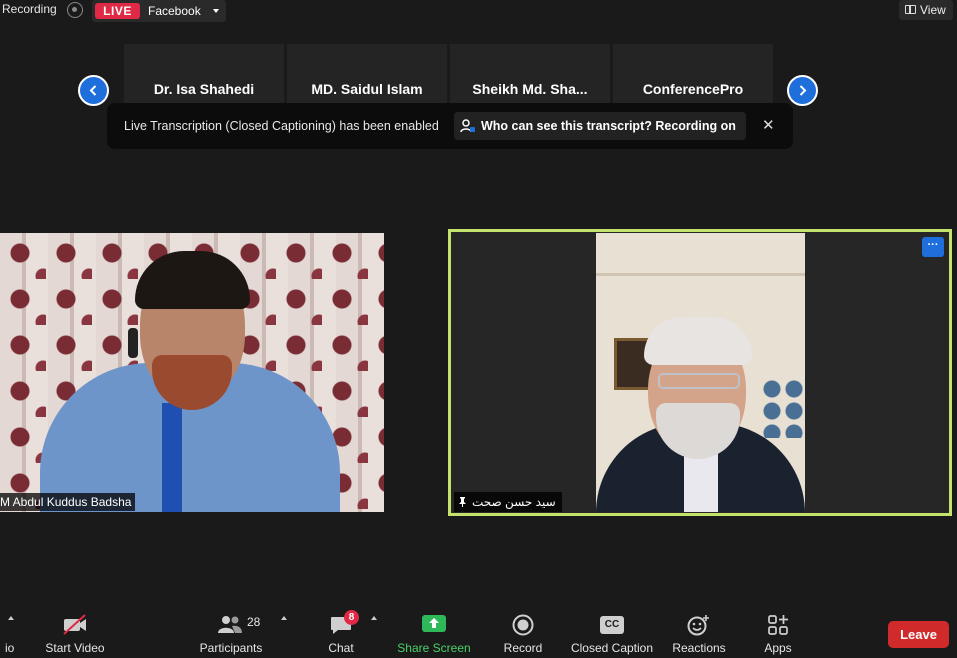  Describe the element at coordinates (933, 10) in the screenshot. I see `view-label: View` at that location.